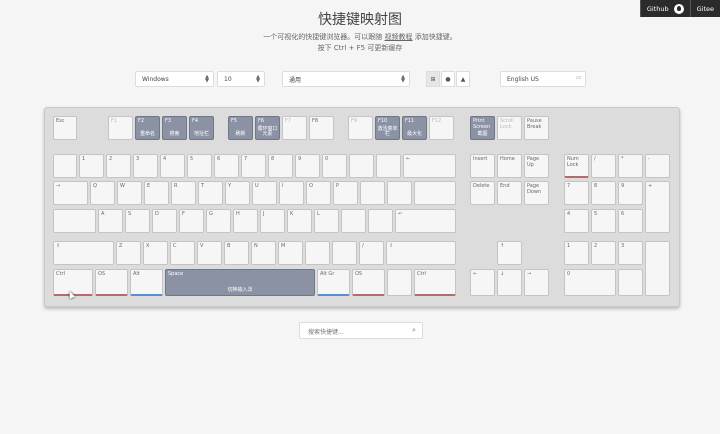 The image size is (720, 434). Describe the element at coordinates (240, 282) in the screenshot. I see `key: Space 切换输入法` at that location.